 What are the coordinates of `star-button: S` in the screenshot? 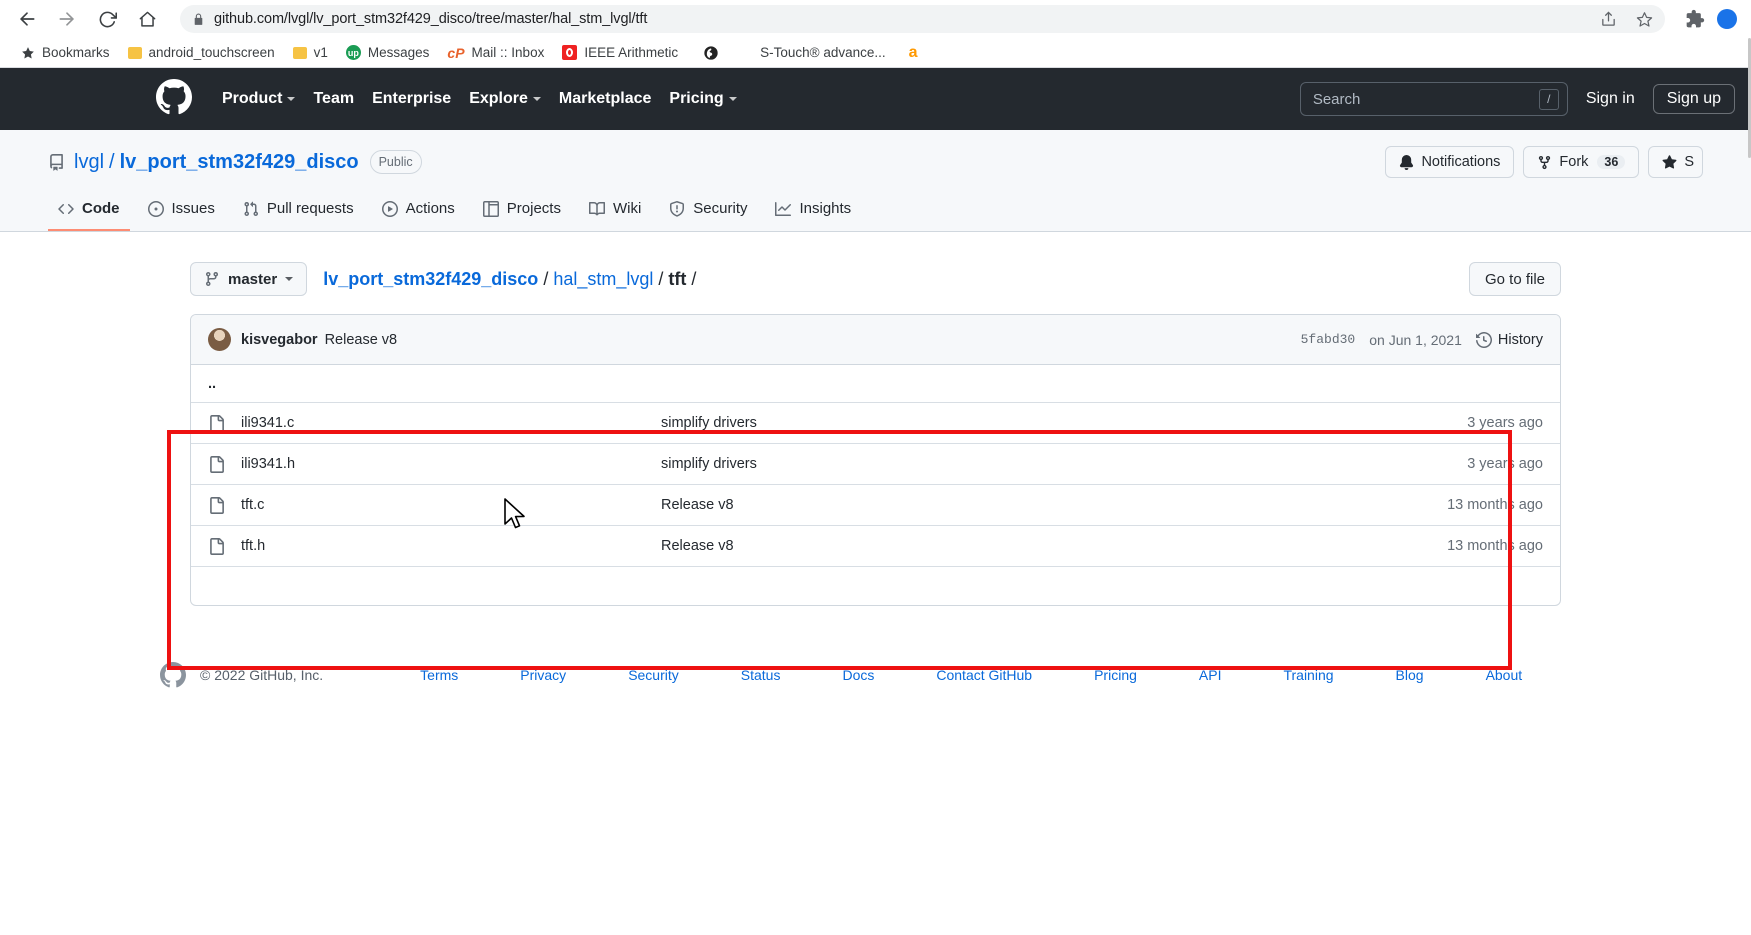 It's located at (1675, 162).